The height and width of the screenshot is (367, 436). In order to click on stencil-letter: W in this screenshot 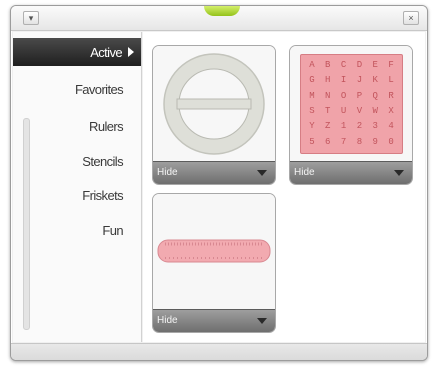, I will do `click(375, 110)`.